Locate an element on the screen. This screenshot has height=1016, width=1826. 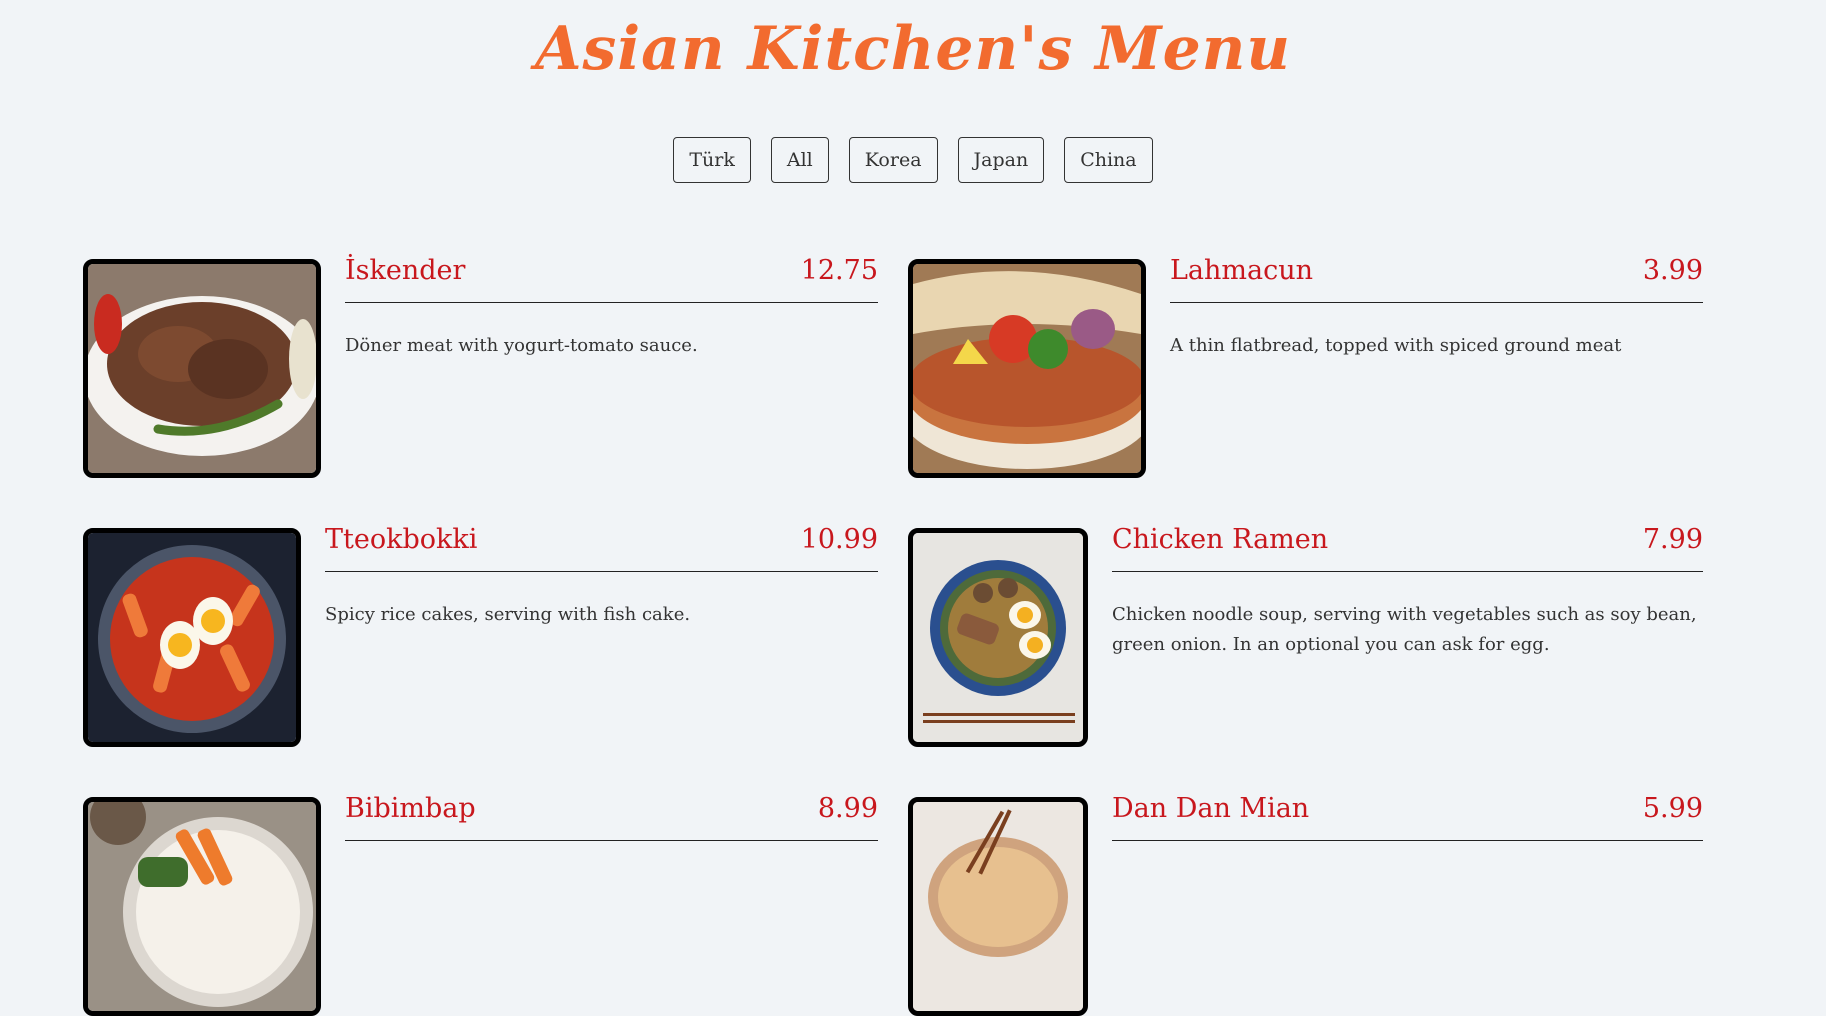
dandanmian-header: Dan Dan Mian 5.99 is located at coordinates (1407, 817).